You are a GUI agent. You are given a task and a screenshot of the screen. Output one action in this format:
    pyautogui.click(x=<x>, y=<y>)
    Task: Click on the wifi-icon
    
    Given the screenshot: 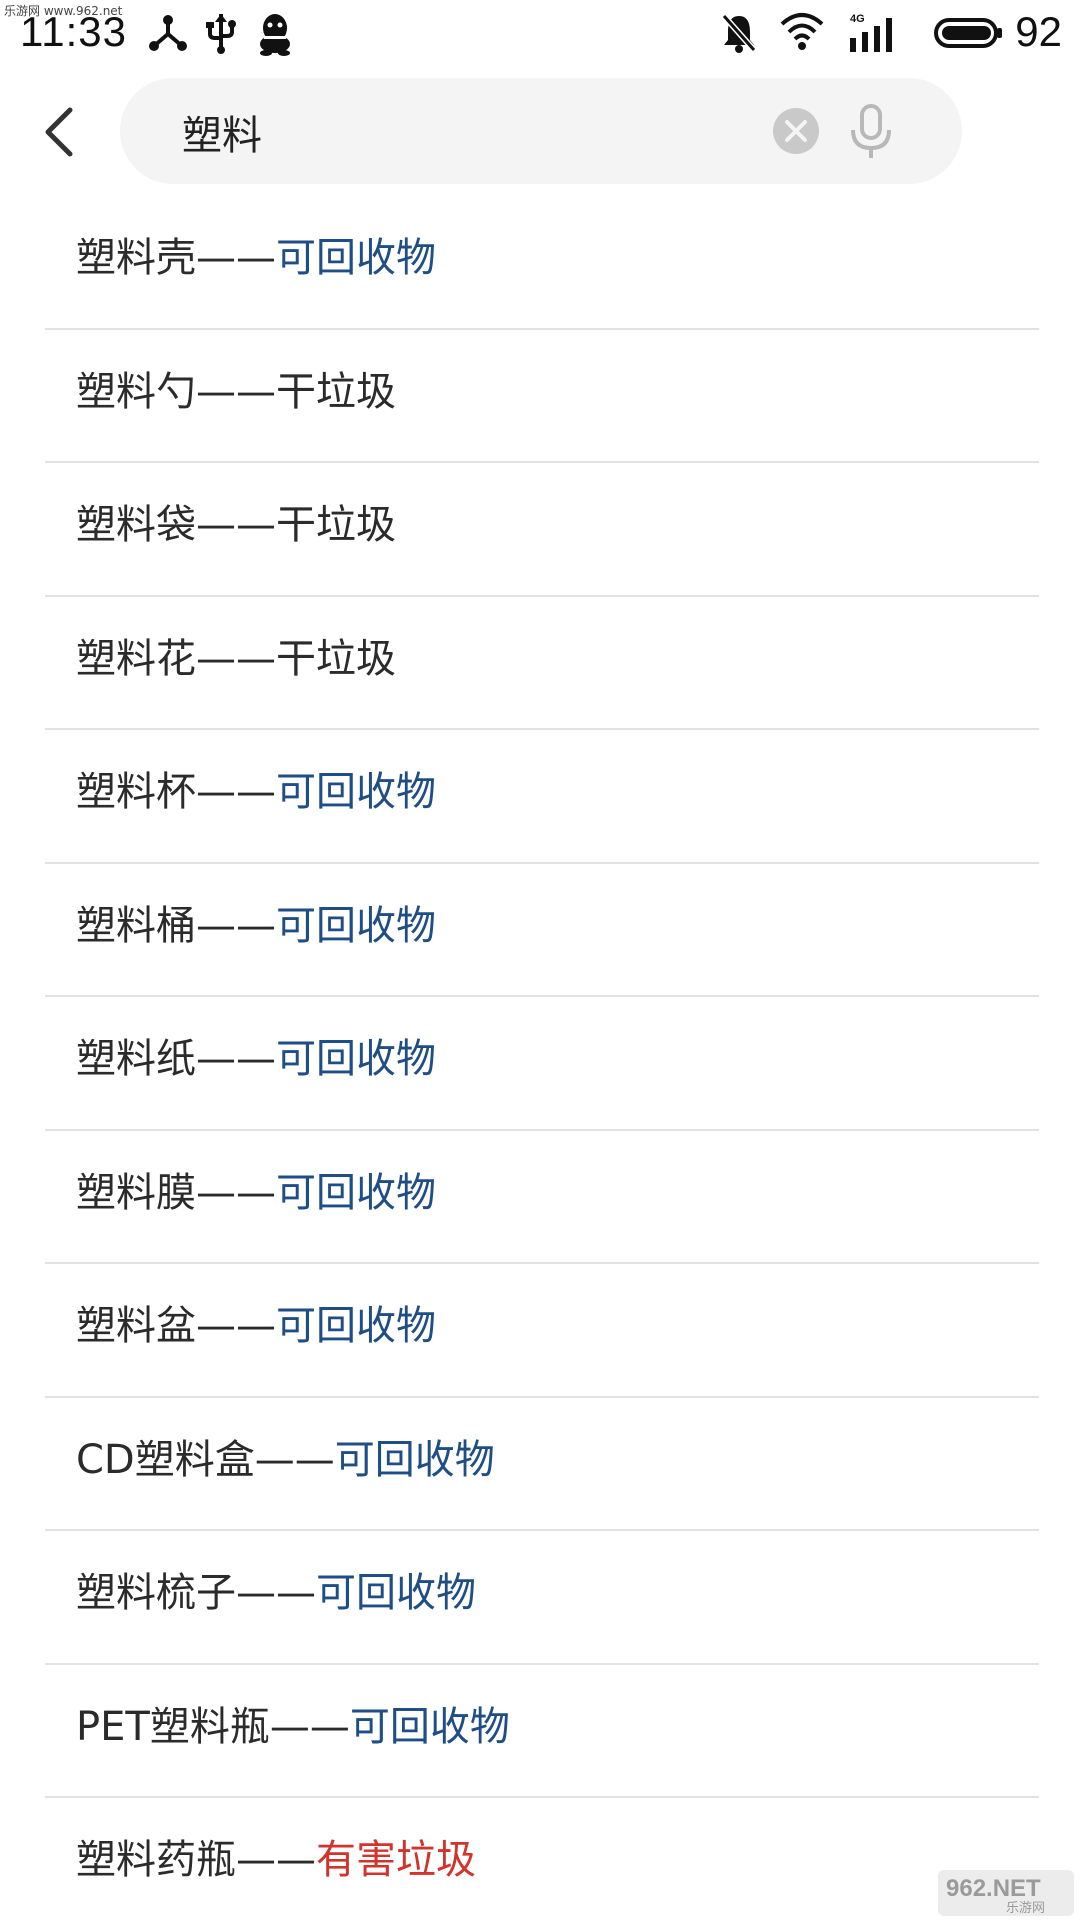 What is the action you would take?
    pyautogui.click(x=802, y=33)
    